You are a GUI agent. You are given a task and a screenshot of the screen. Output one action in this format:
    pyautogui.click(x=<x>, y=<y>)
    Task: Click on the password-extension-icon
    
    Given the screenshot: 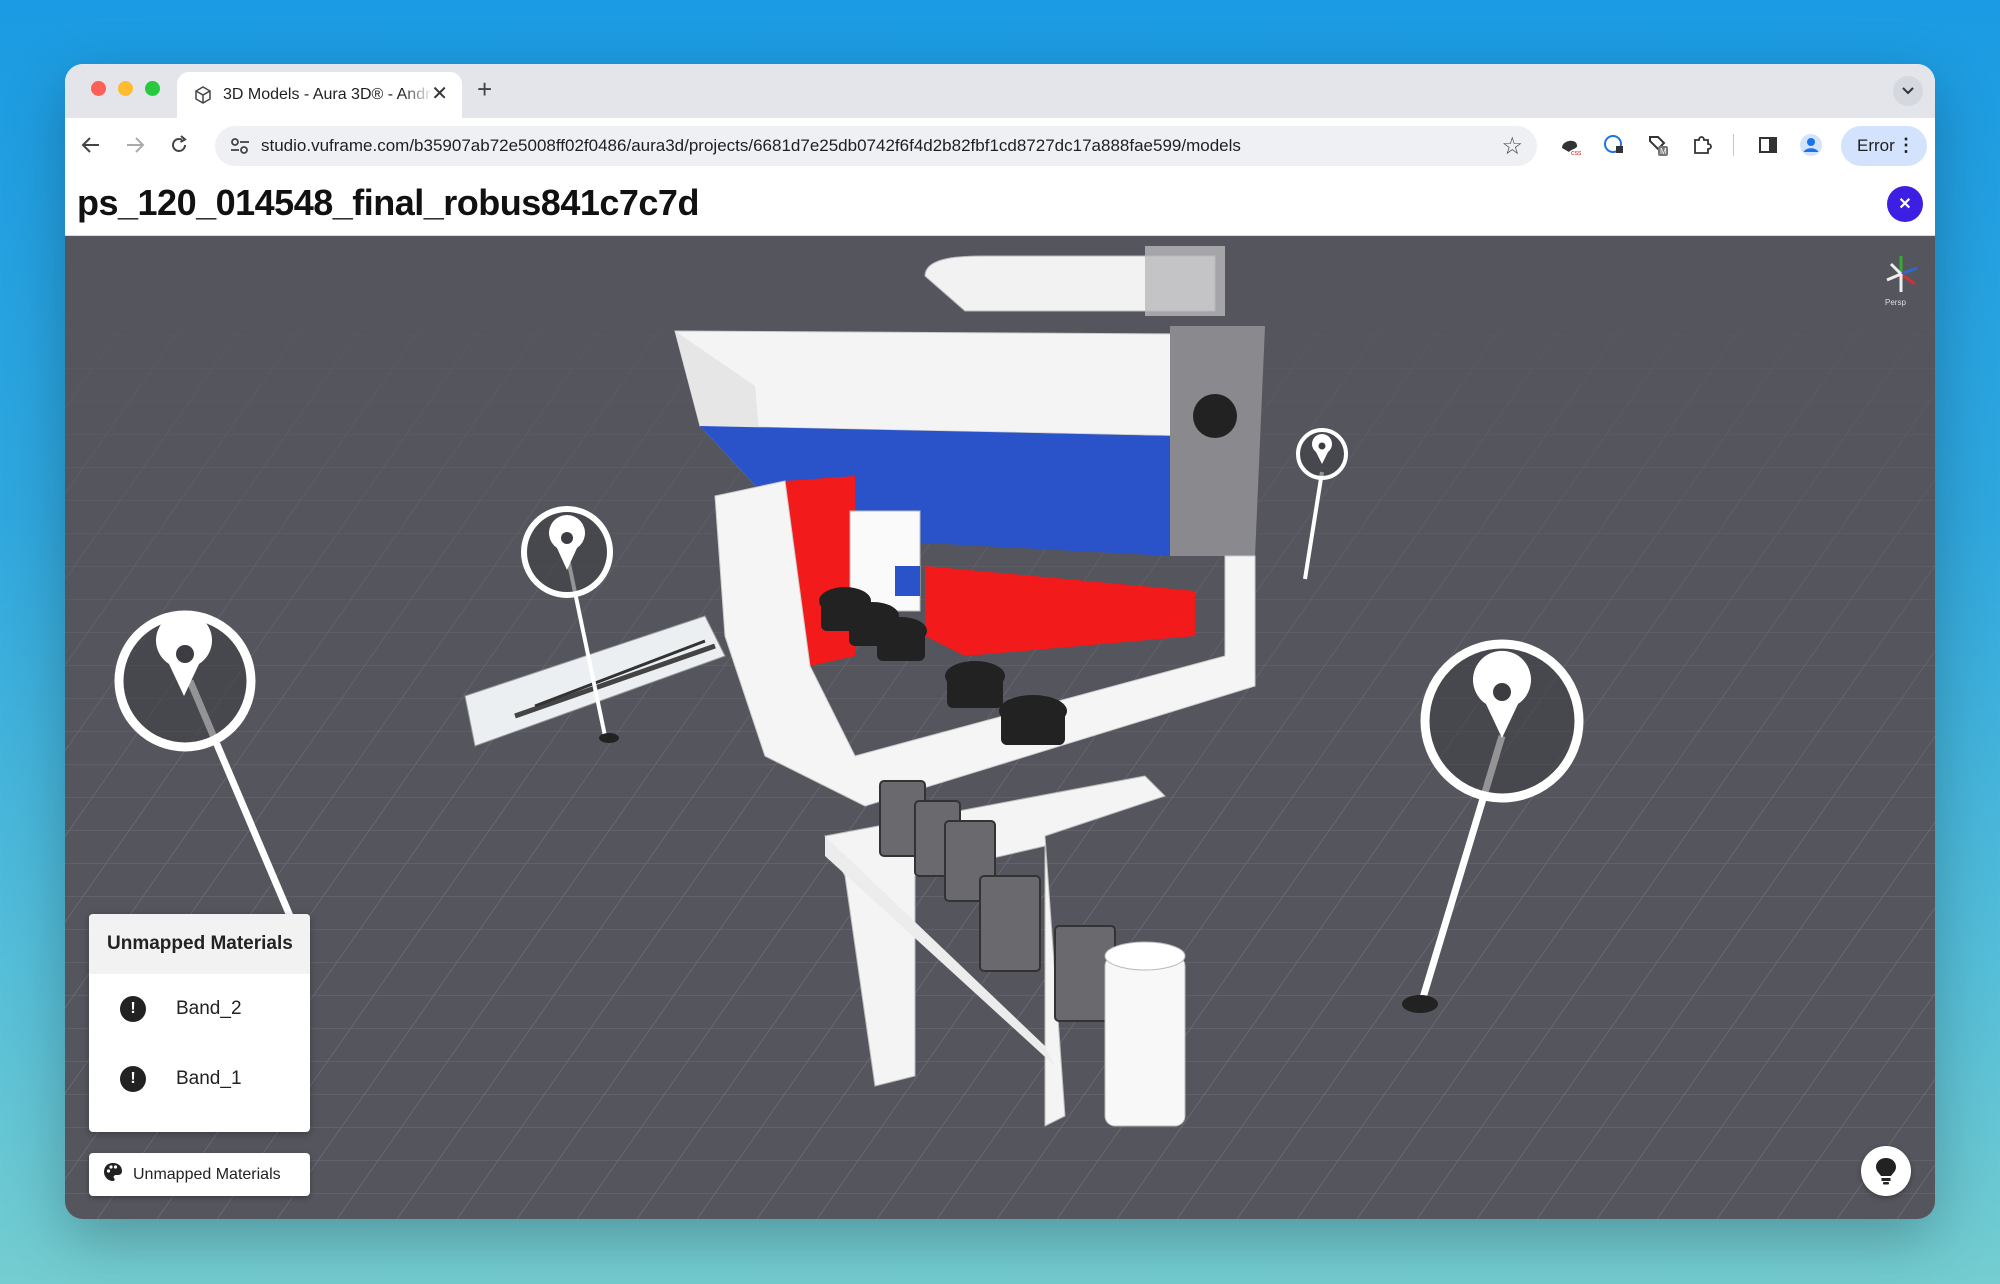 What is the action you would take?
    pyautogui.click(x=1614, y=145)
    